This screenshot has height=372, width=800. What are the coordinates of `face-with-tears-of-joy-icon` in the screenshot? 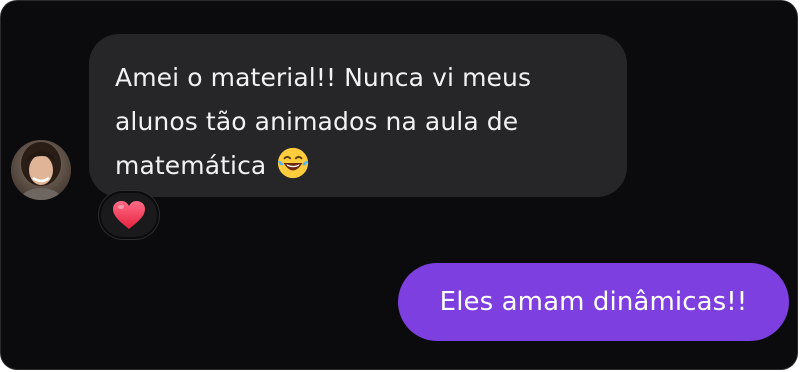 It's located at (293, 163).